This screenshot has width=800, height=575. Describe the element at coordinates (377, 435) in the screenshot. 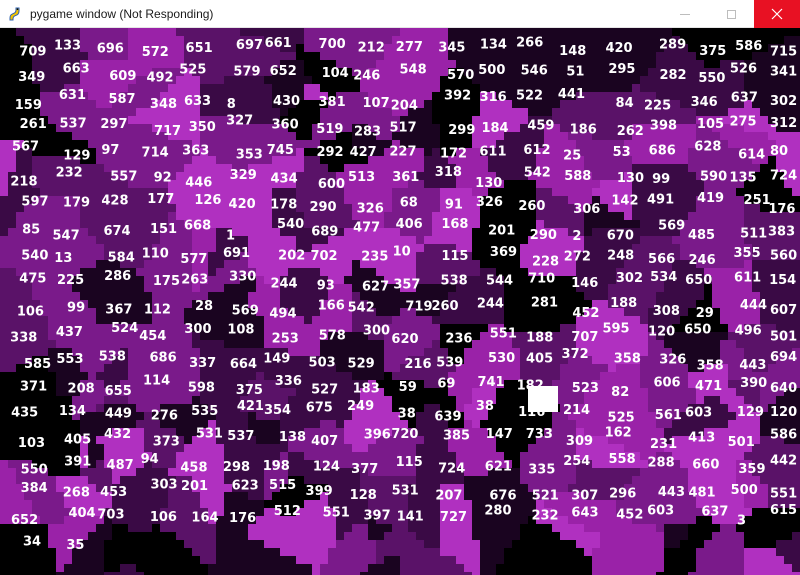

I see `number-label: 396` at that location.